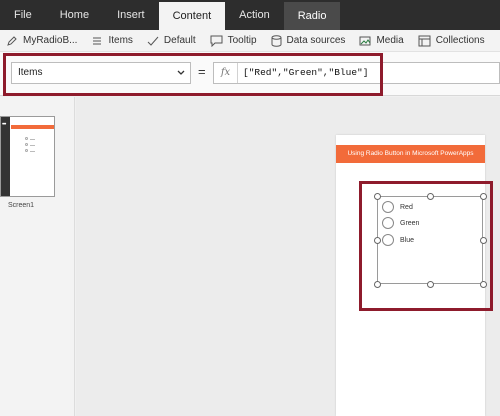 Image resolution: width=500 pixels, height=416 pixels. Describe the element at coordinates (242, 40) in the screenshot. I see `tooltip-label: Tooltip` at that location.